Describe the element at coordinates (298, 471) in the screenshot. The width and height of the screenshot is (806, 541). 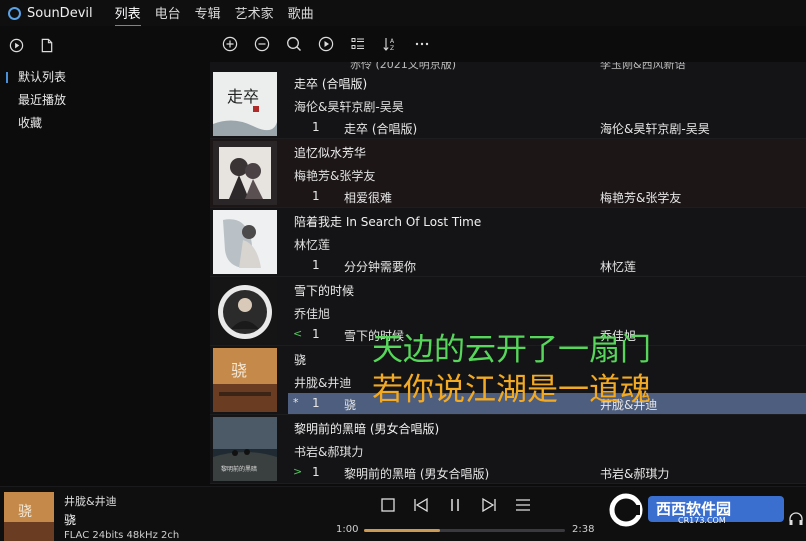
I see `track-mark: >` at that location.